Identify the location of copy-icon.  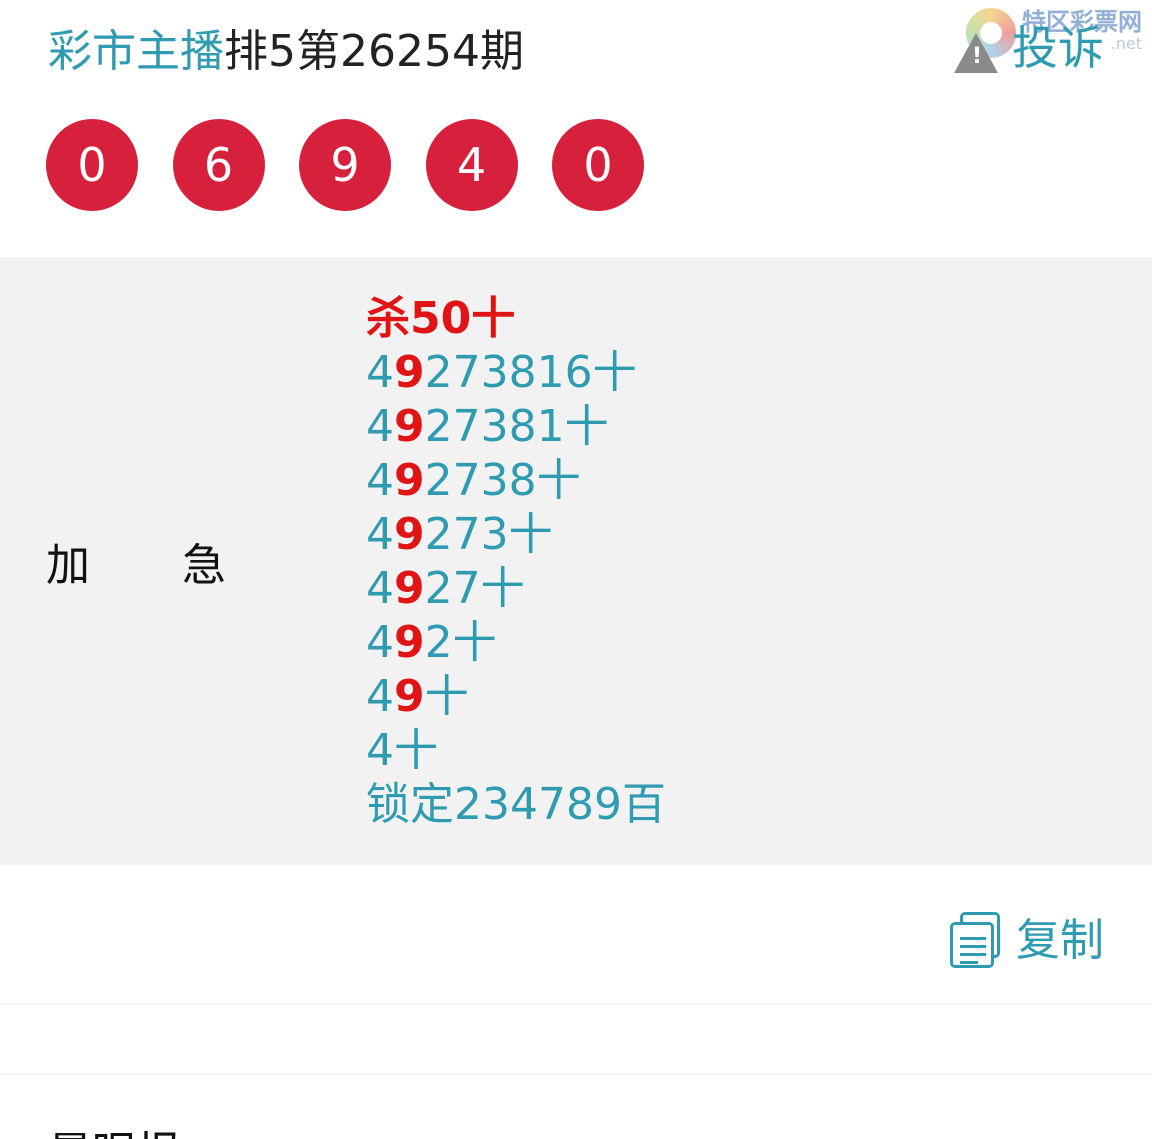
(977, 941).